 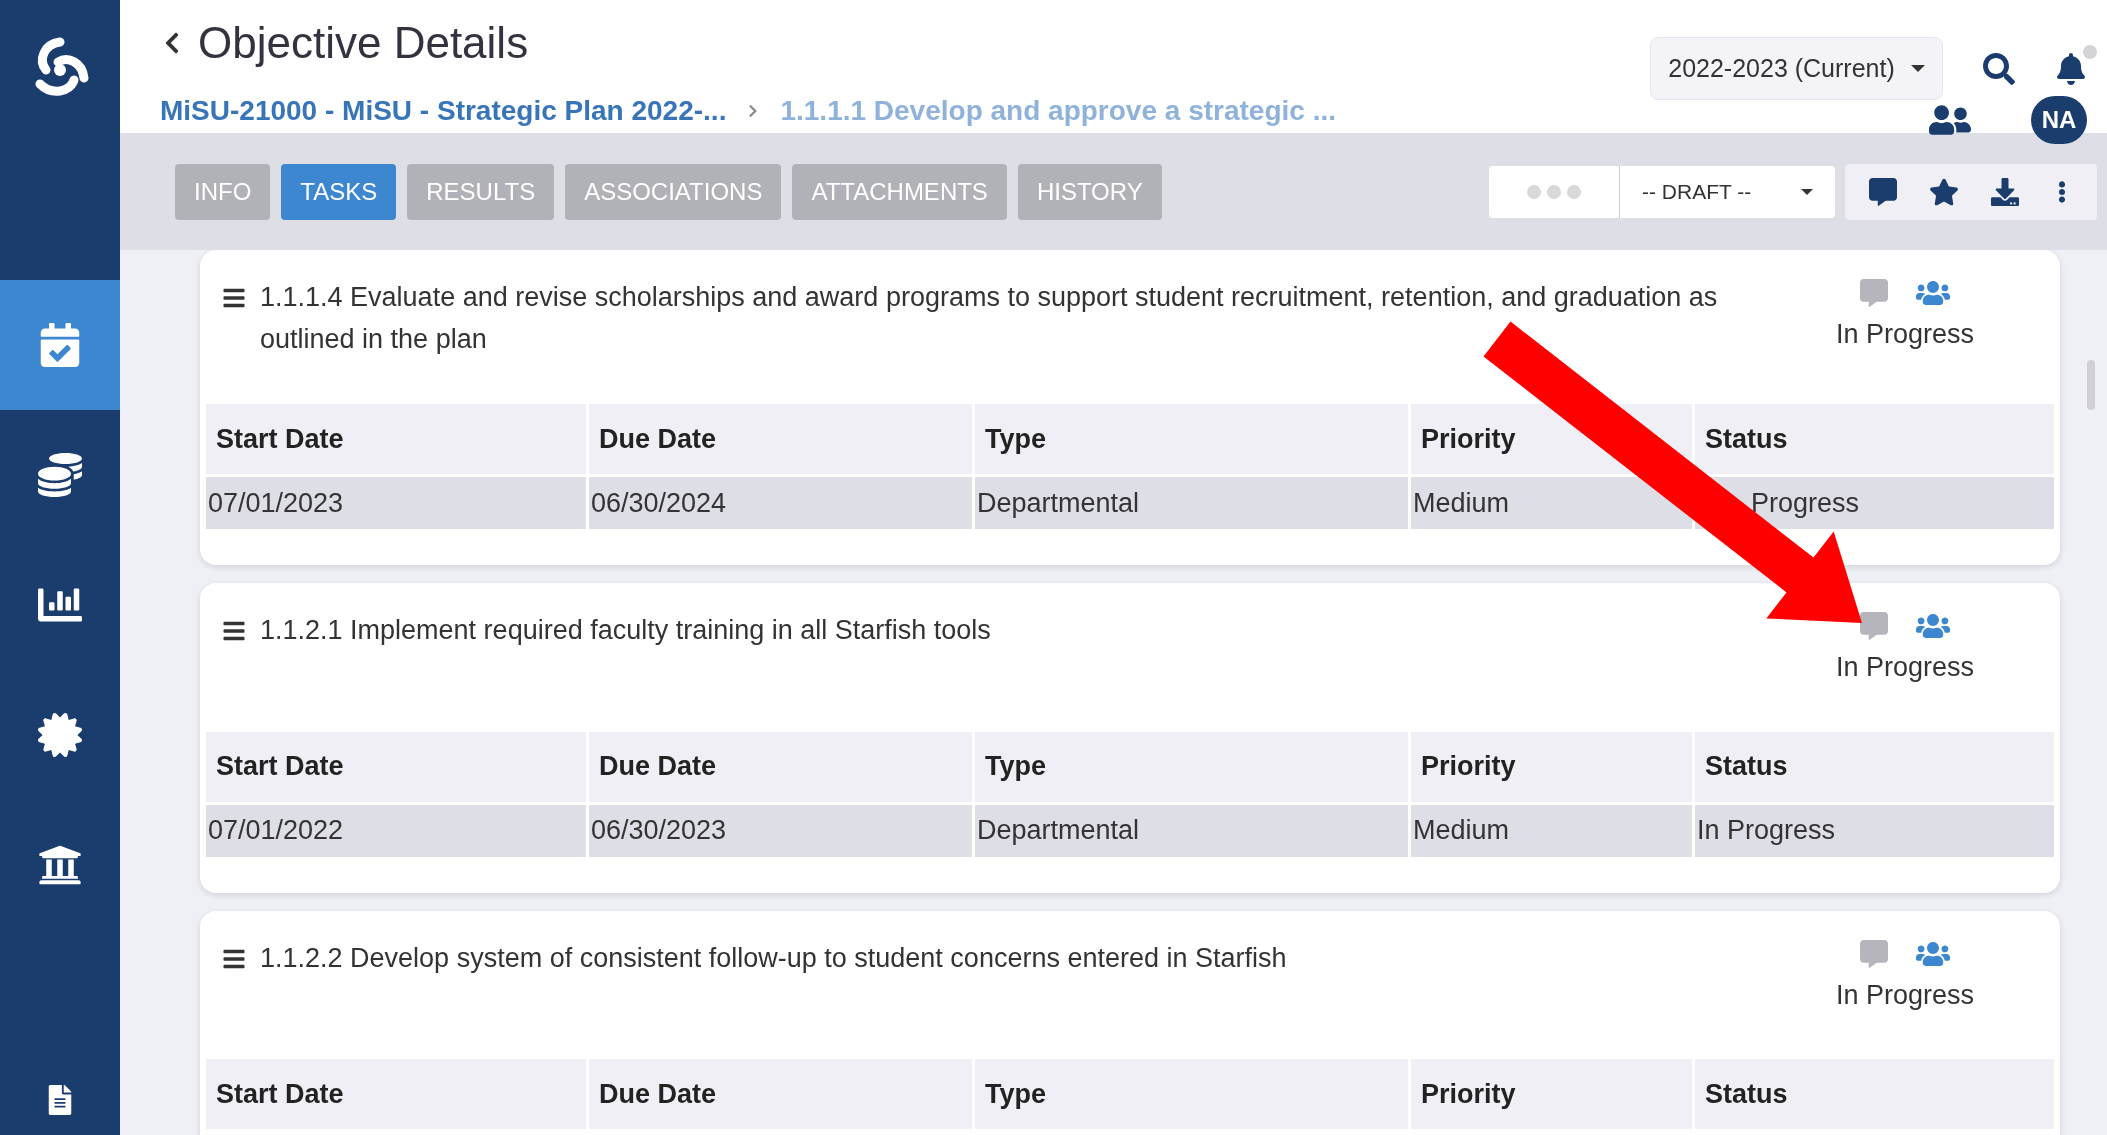 I want to click on table-cell: 06/30/2024, so click(x=780, y=503).